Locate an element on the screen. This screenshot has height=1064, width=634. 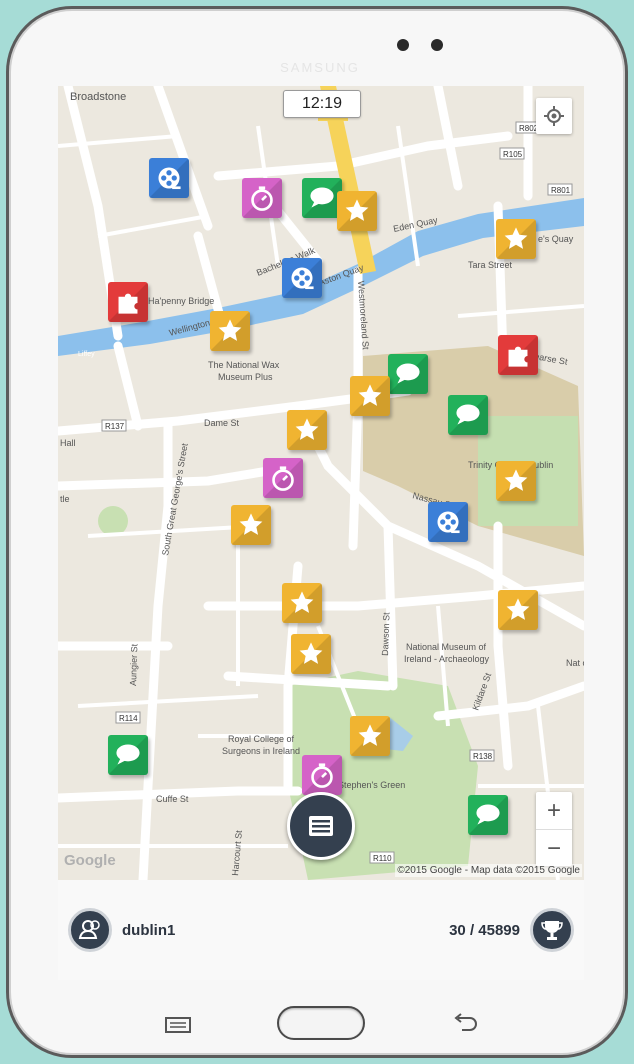
map-label: Nat of Ir is located at coordinates (575, 663).